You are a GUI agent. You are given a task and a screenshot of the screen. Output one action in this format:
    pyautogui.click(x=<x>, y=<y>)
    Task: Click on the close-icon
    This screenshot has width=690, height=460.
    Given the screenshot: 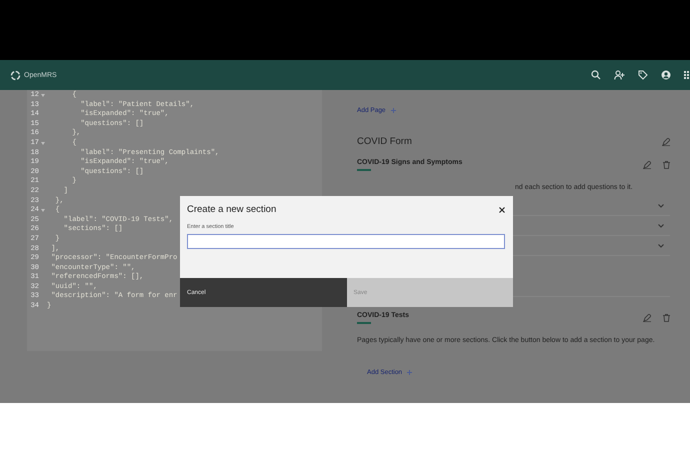 What is the action you would take?
    pyautogui.click(x=502, y=209)
    